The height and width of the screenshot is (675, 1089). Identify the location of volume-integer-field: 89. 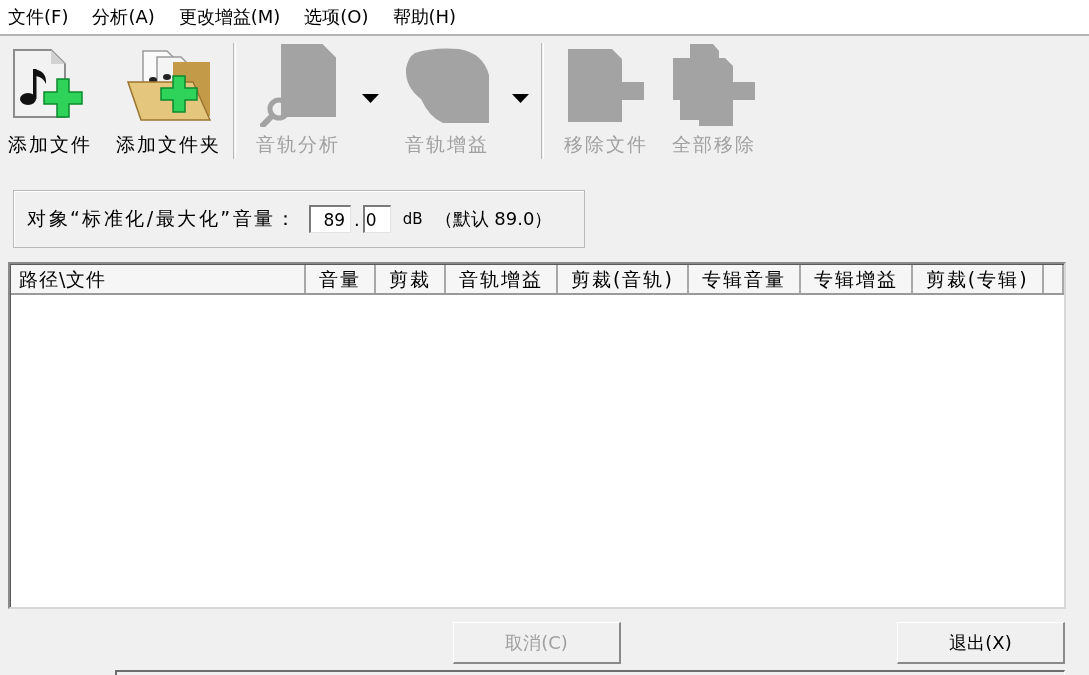
(330, 219).